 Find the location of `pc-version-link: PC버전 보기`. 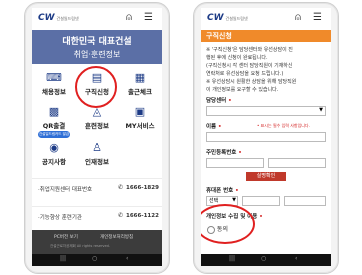

pc-version-link: PC버전 보기 is located at coordinates (66, 237).